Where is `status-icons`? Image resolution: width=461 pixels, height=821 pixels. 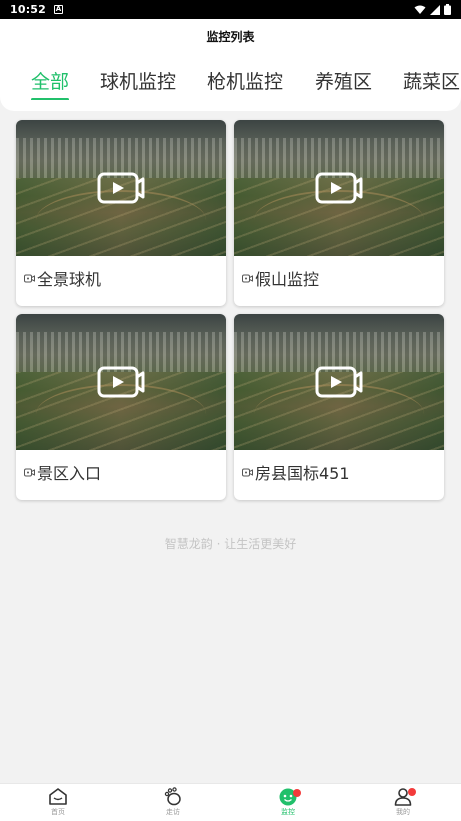 status-icons is located at coordinates (432, 9).